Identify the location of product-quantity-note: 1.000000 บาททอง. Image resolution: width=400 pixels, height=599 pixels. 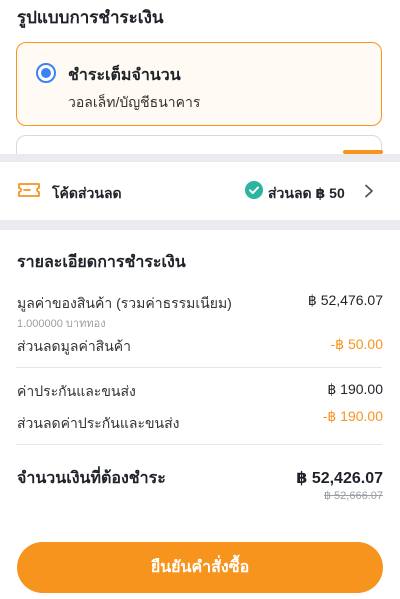
(61, 324).